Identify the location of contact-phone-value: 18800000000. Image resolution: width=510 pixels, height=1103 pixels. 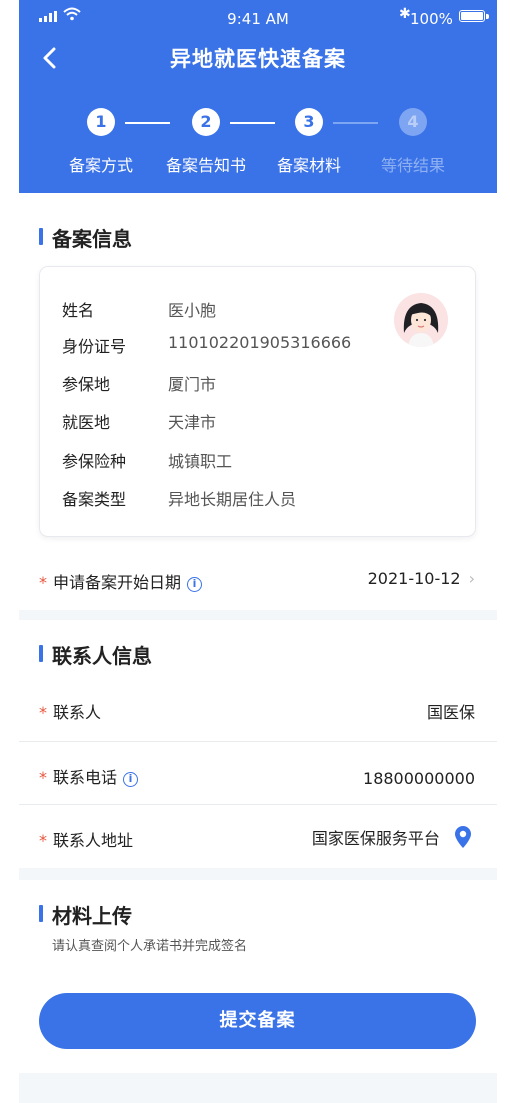
(419, 778).